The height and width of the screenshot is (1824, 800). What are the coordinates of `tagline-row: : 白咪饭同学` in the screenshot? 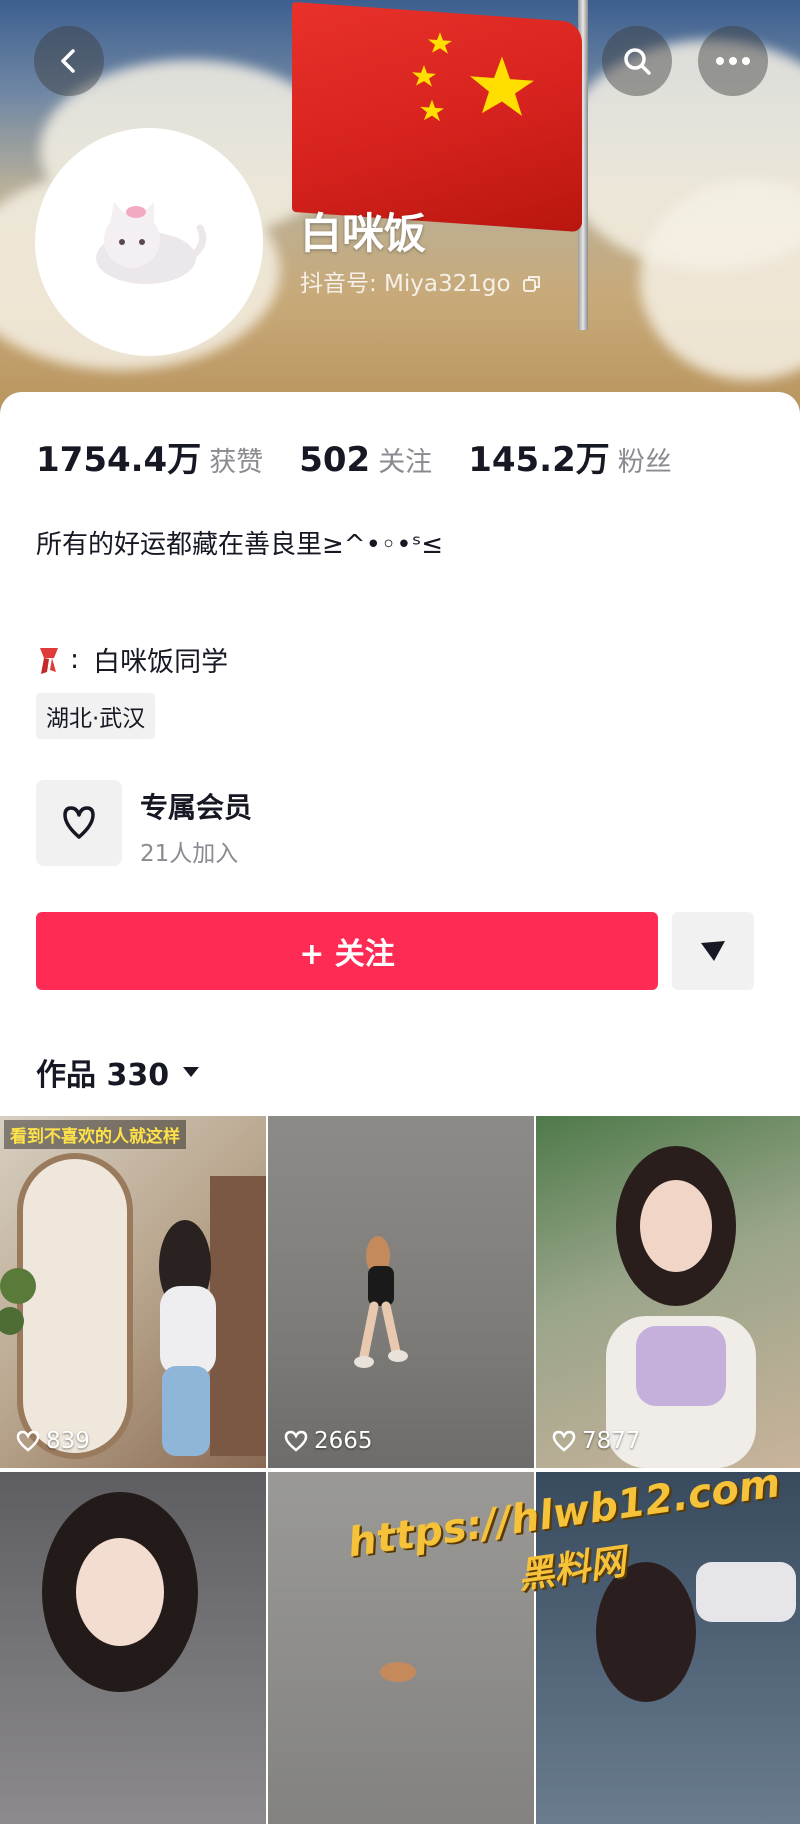 It's located at (132, 659).